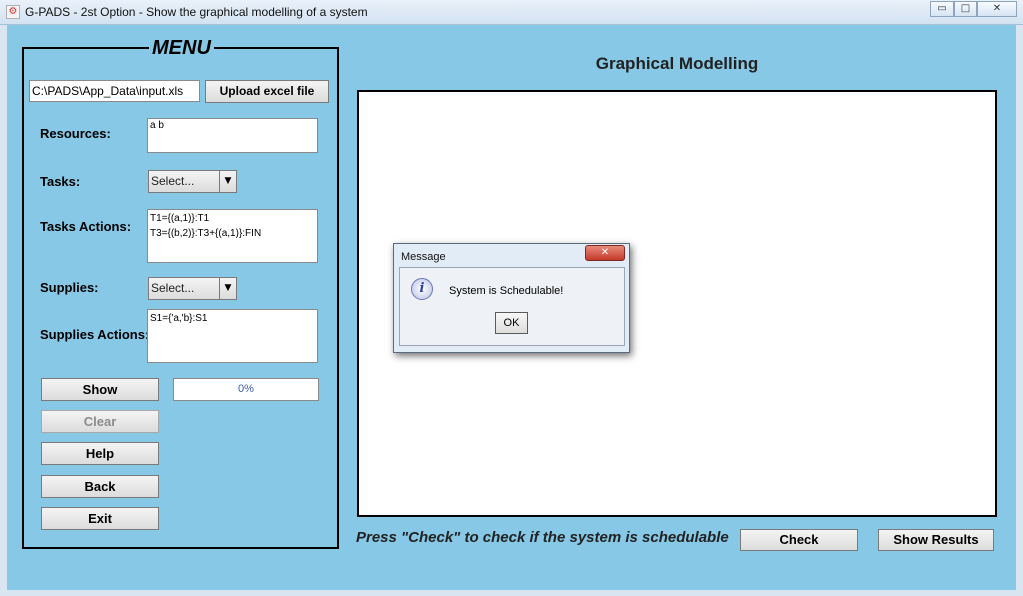 The height and width of the screenshot is (596, 1023). What do you see at coordinates (75, 133) in the screenshot?
I see `resources-label: Resources:` at bounding box center [75, 133].